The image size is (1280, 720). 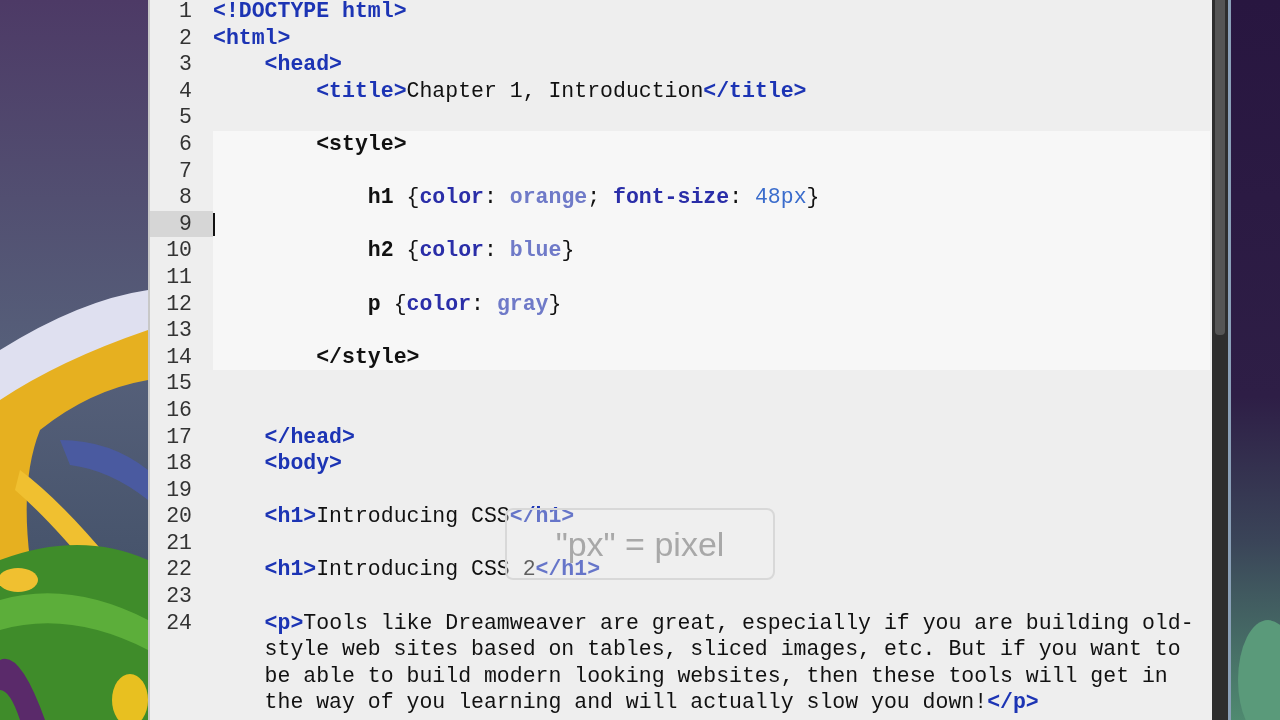 I want to click on line-number: 21, so click(x=179, y=543).